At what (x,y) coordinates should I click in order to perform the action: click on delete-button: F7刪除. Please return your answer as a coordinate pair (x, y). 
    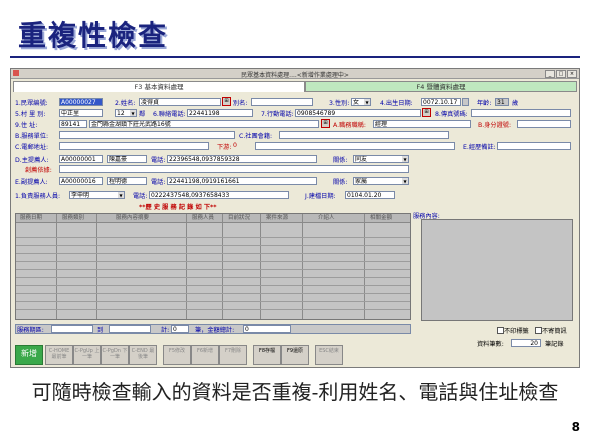
    Looking at the image, I should click on (233, 355).